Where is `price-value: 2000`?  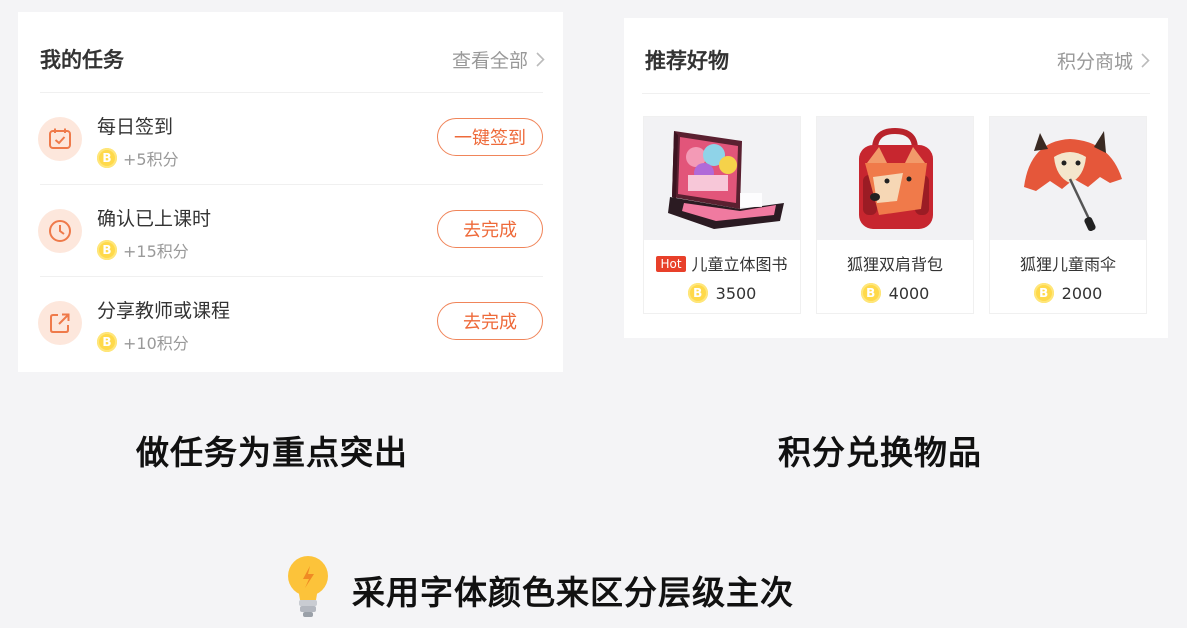
price-value: 2000 is located at coordinates (1082, 293).